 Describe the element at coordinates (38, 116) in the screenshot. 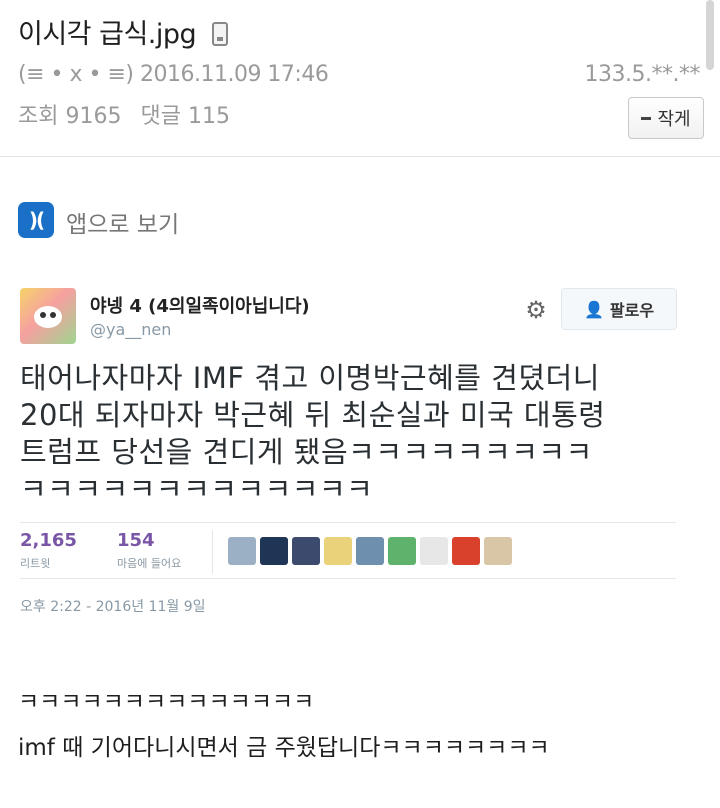

I see `views-label: 조회` at that location.